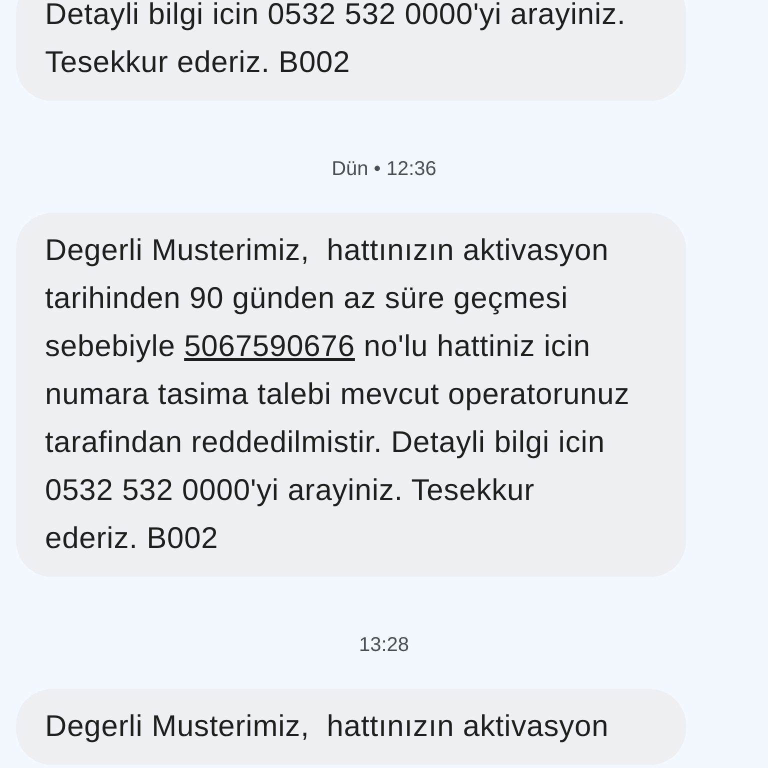  Describe the element at coordinates (269, 346) in the screenshot. I see `phone-number-link: 5067590676` at that location.